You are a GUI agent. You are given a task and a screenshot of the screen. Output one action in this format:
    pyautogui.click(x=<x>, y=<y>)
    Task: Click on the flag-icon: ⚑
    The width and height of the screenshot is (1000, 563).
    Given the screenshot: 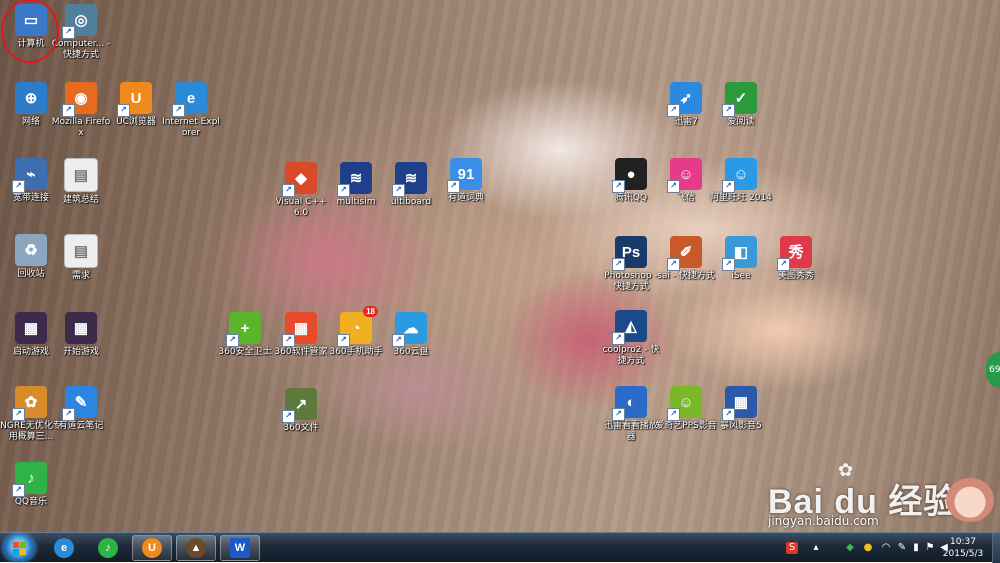 What is the action you would take?
    pyautogui.click(x=930, y=548)
    